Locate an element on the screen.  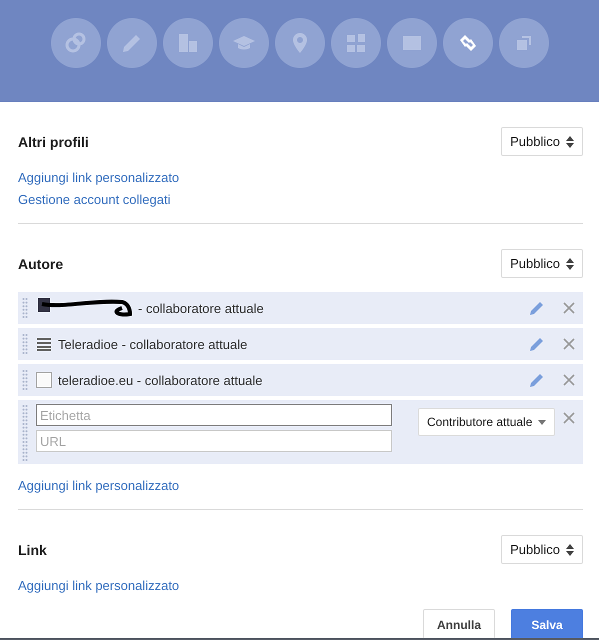
page-icon is located at coordinates (44, 380).